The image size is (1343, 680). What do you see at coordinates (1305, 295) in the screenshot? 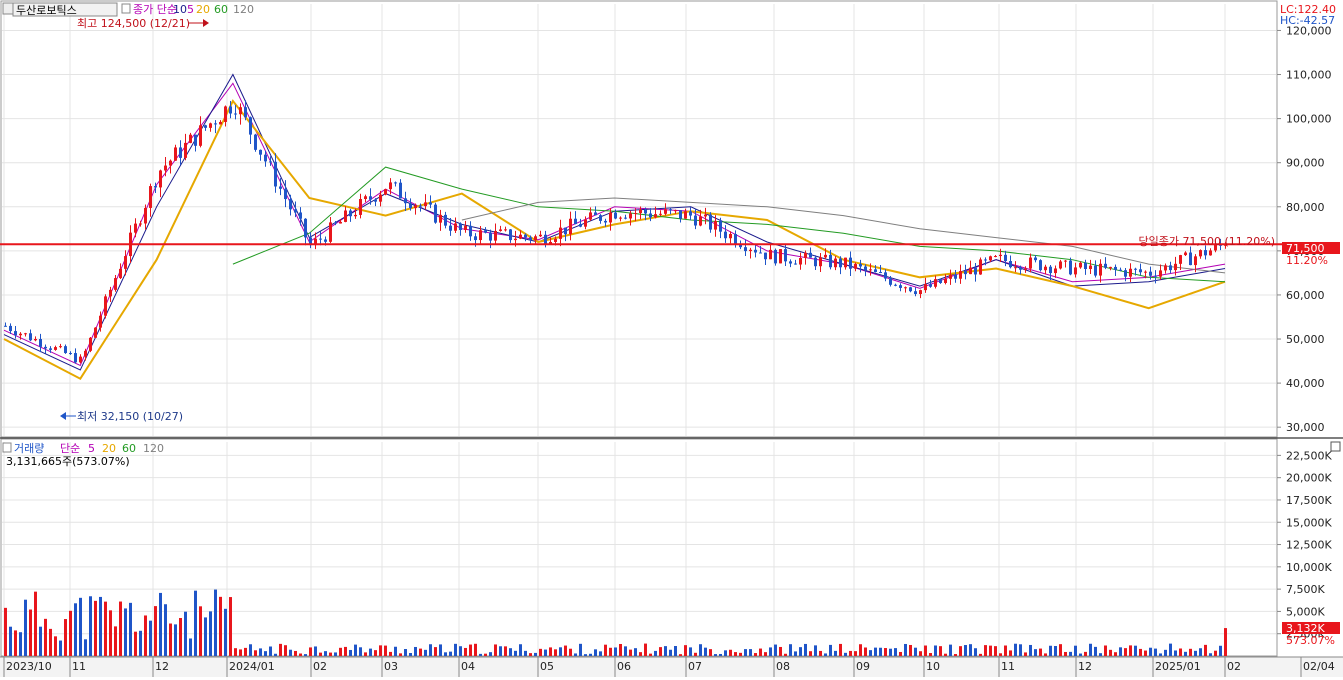
I see `price-y-tick-label: 60,000` at bounding box center [1305, 295].